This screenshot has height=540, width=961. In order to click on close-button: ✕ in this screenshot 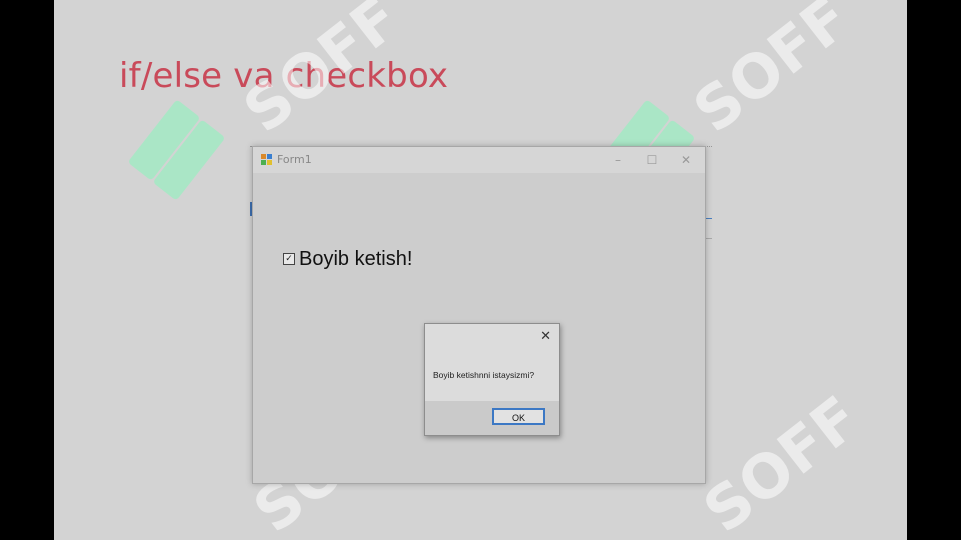, I will do `click(686, 160)`.